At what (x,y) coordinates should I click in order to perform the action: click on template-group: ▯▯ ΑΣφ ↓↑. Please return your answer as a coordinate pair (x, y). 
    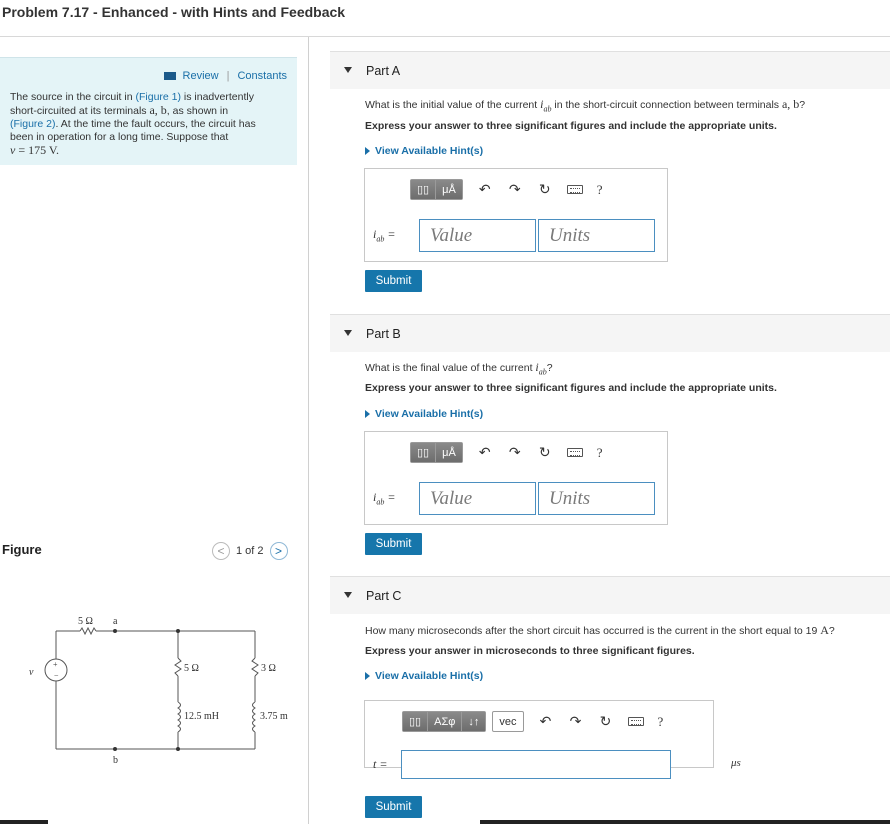
    Looking at the image, I should click on (444, 721).